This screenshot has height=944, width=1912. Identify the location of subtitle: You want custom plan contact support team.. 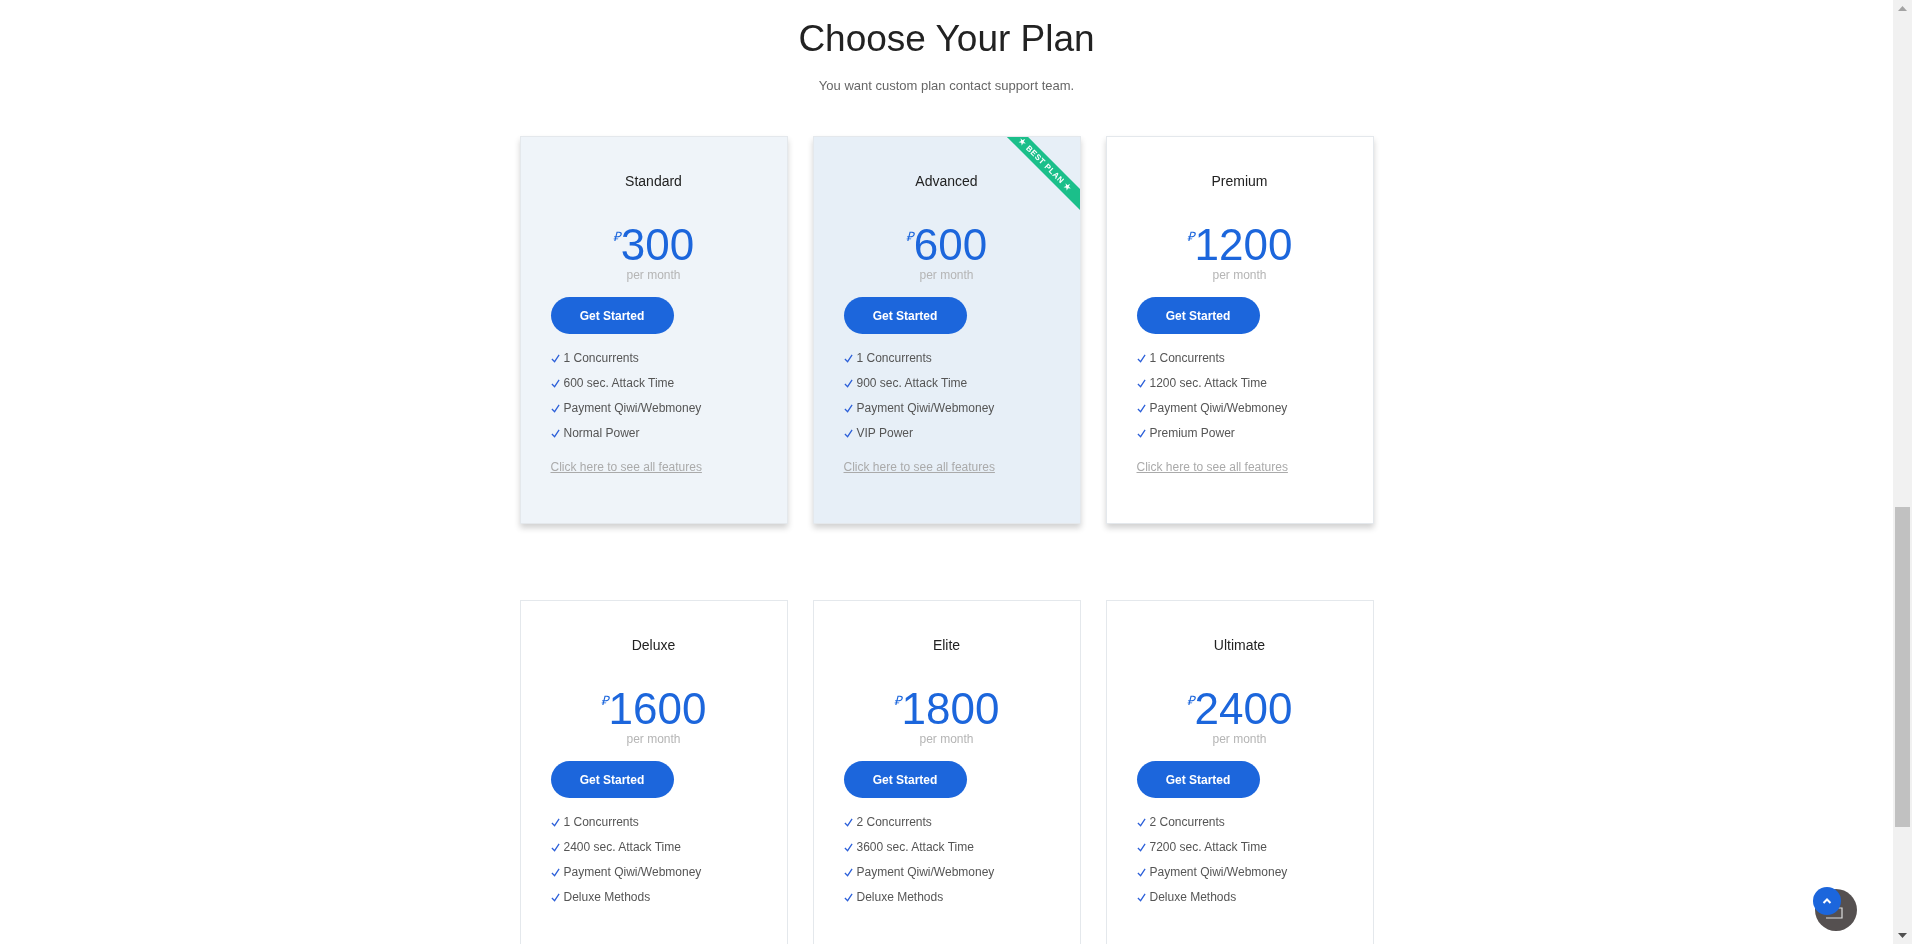
(946, 85).